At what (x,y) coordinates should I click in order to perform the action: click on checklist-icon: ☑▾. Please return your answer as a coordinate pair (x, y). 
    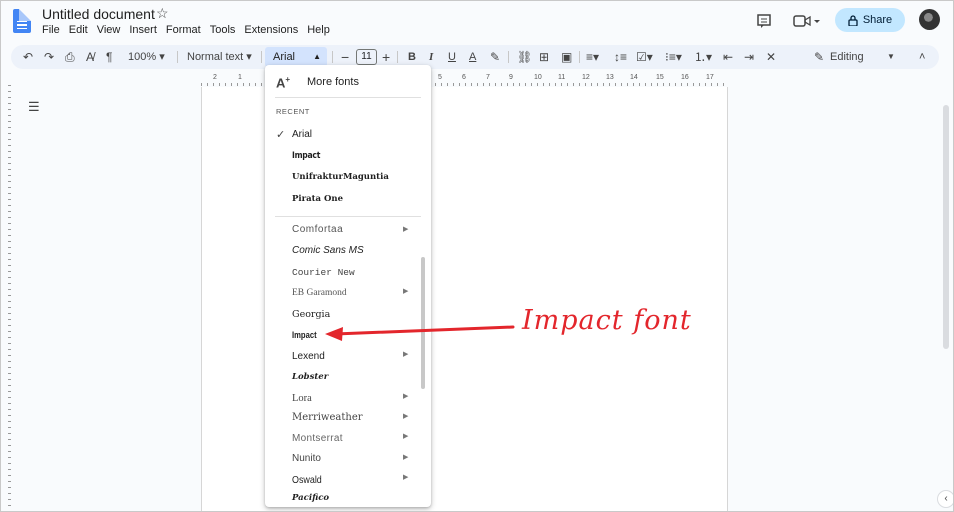
    Looking at the image, I should click on (644, 57).